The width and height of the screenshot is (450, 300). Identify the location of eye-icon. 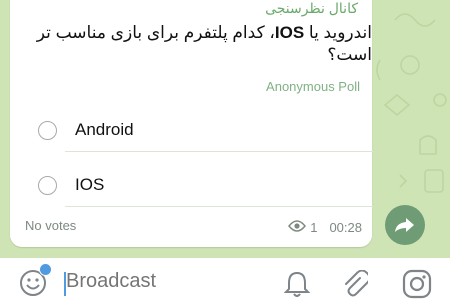
(297, 227).